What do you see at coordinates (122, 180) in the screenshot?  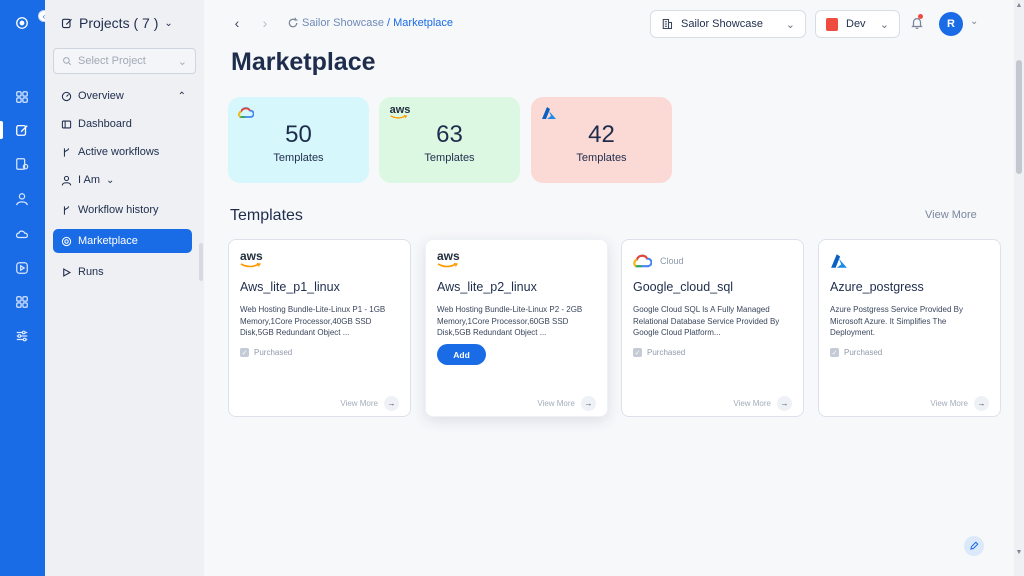 I see `sidebar-item-i-am: I Am ⌄` at bounding box center [122, 180].